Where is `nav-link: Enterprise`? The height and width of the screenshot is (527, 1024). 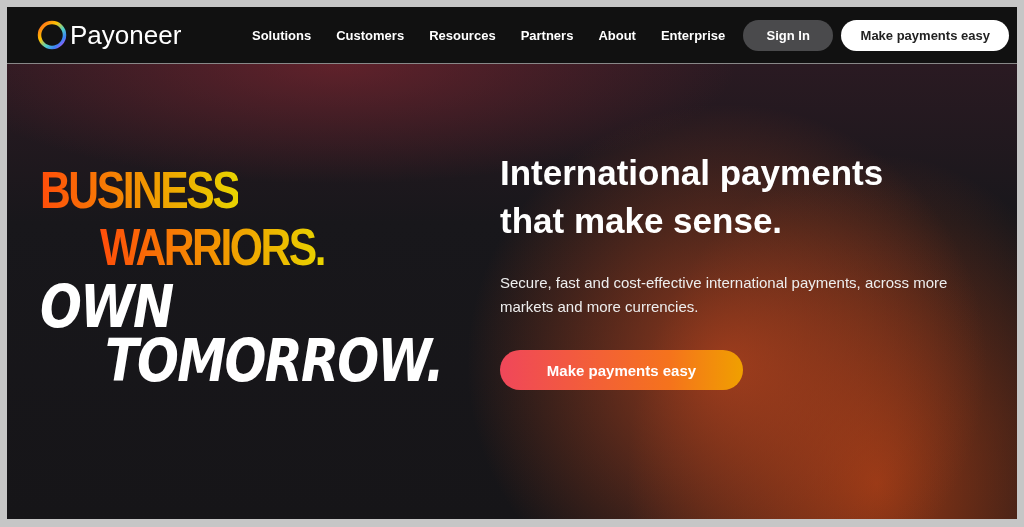 nav-link: Enterprise is located at coordinates (693, 35).